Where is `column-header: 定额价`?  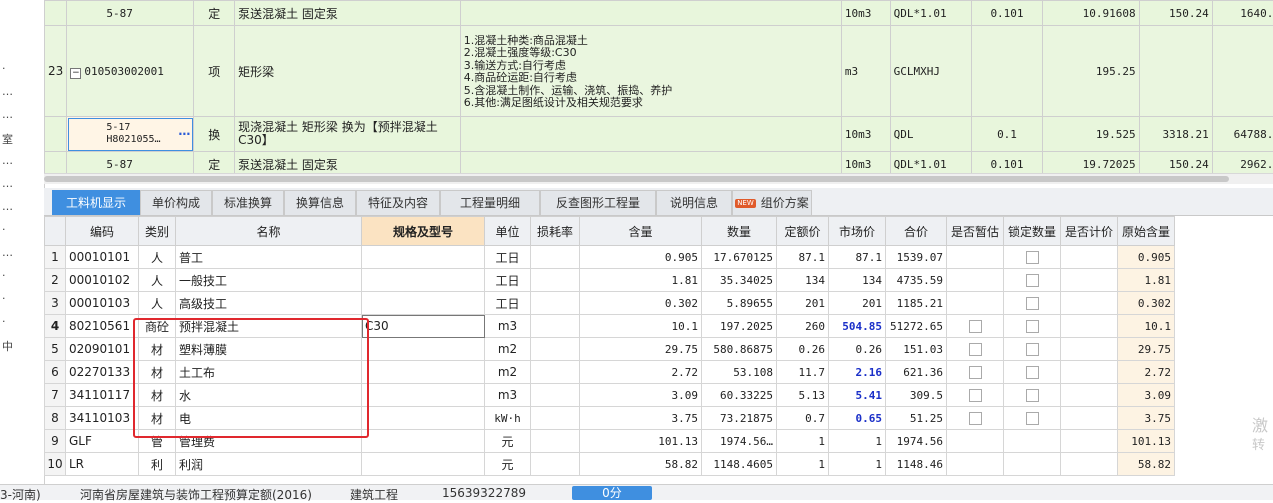 column-header: 定额价 is located at coordinates (803, 231).